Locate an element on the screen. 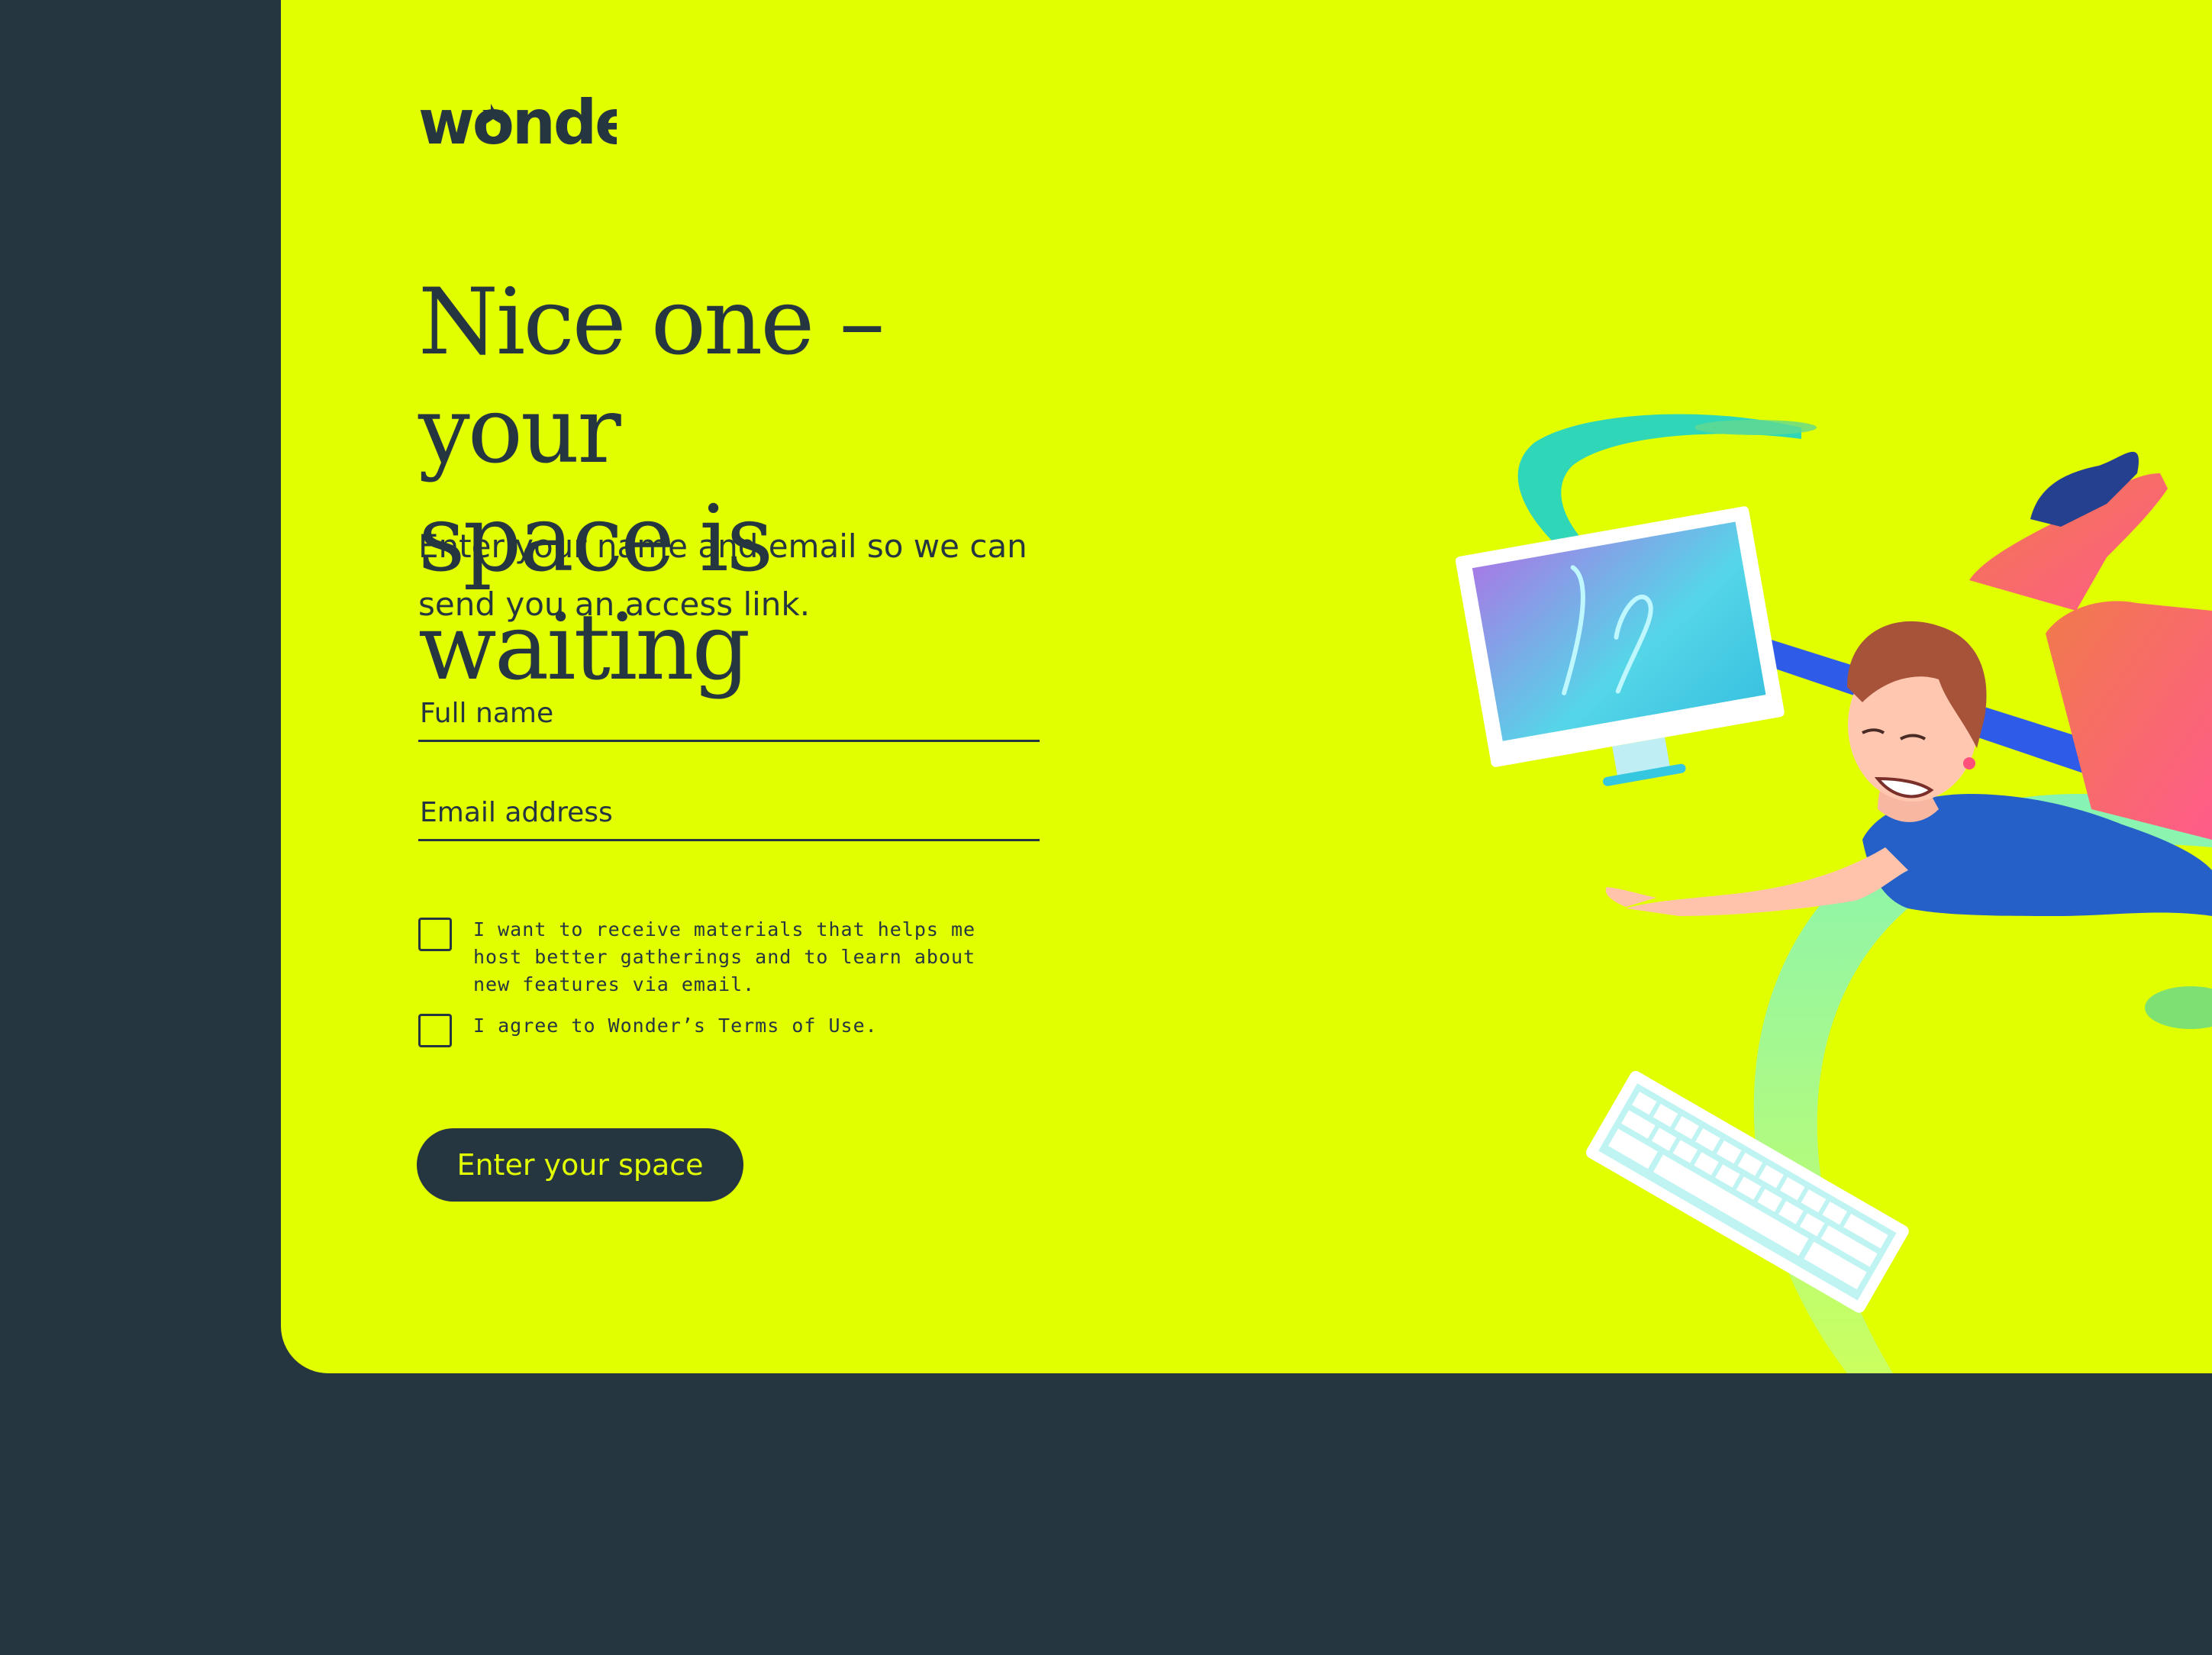  full-name-input is located at coordinates (729, 715).